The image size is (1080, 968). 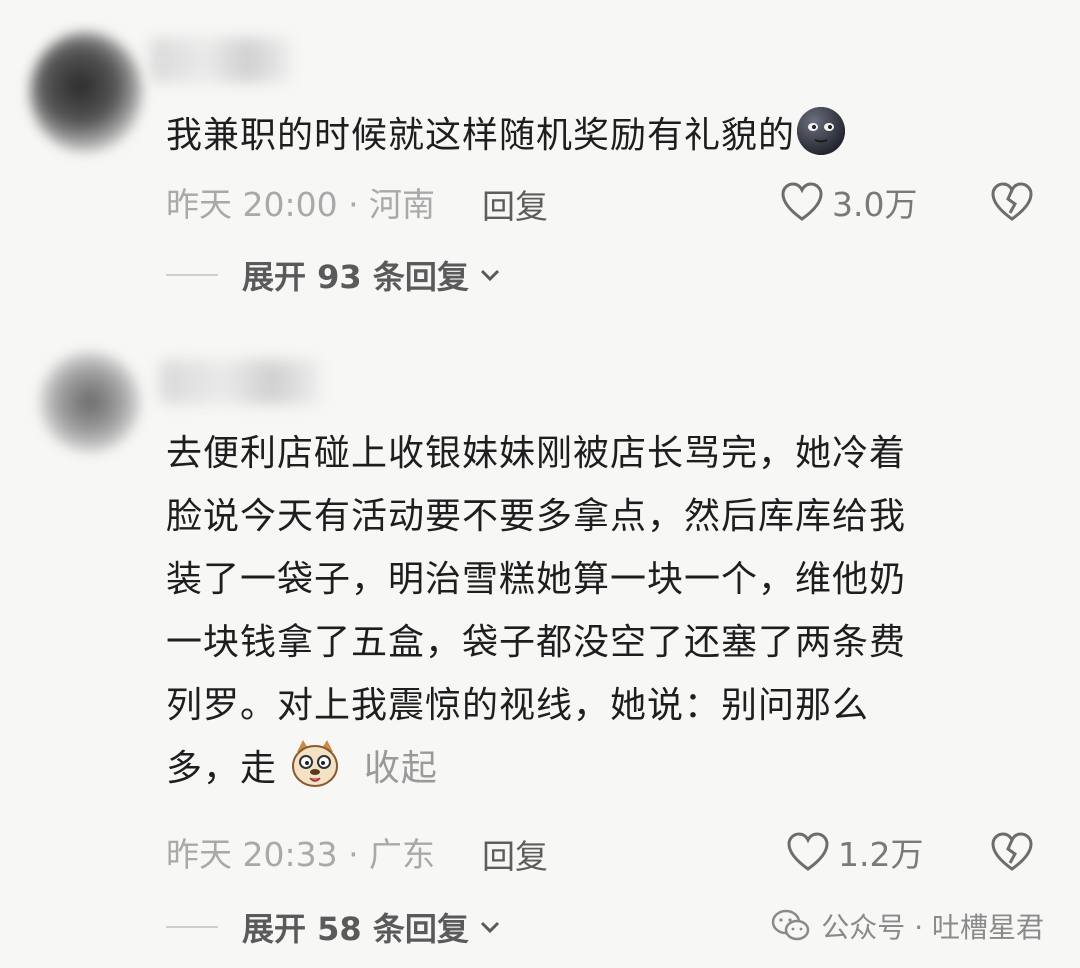 I want to click on comment-meta: 昨天 20:33 · 广东, so click(x=300, y=852).